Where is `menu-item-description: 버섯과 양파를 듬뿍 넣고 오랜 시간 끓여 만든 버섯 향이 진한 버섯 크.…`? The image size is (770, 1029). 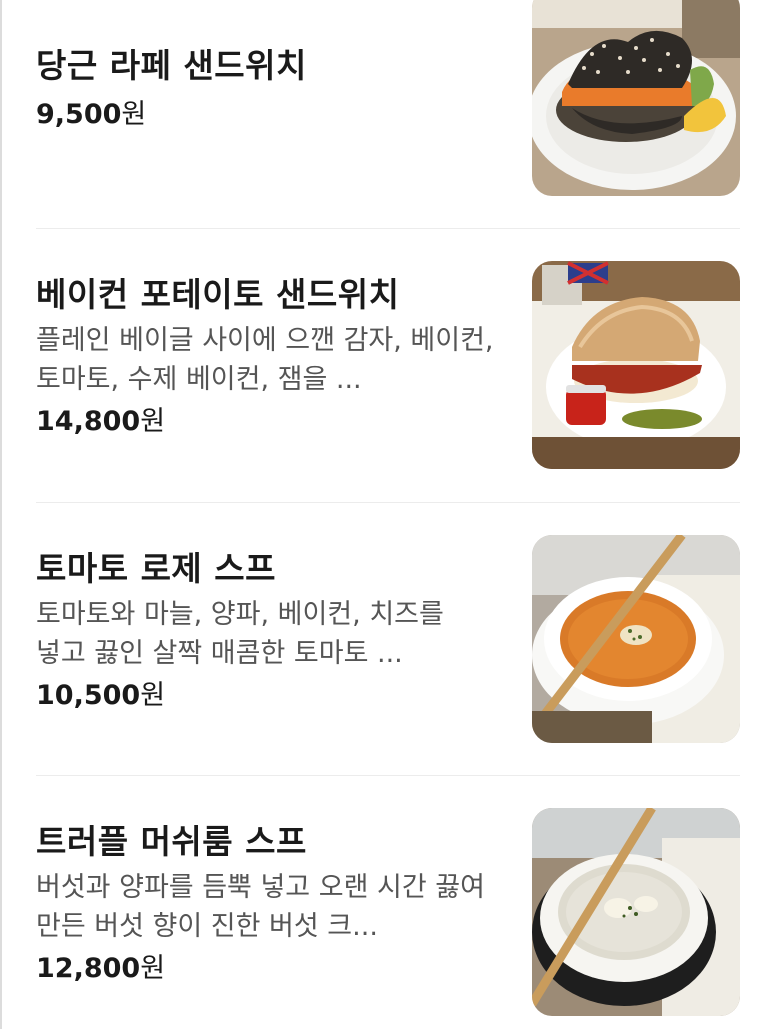
menu-item-description: 버섯과 양파를 듬뿍 넣고 오랜 시간 끓여 만든 버섯 향이 진한 버섯 크.… is located at coordinates (260, 907).